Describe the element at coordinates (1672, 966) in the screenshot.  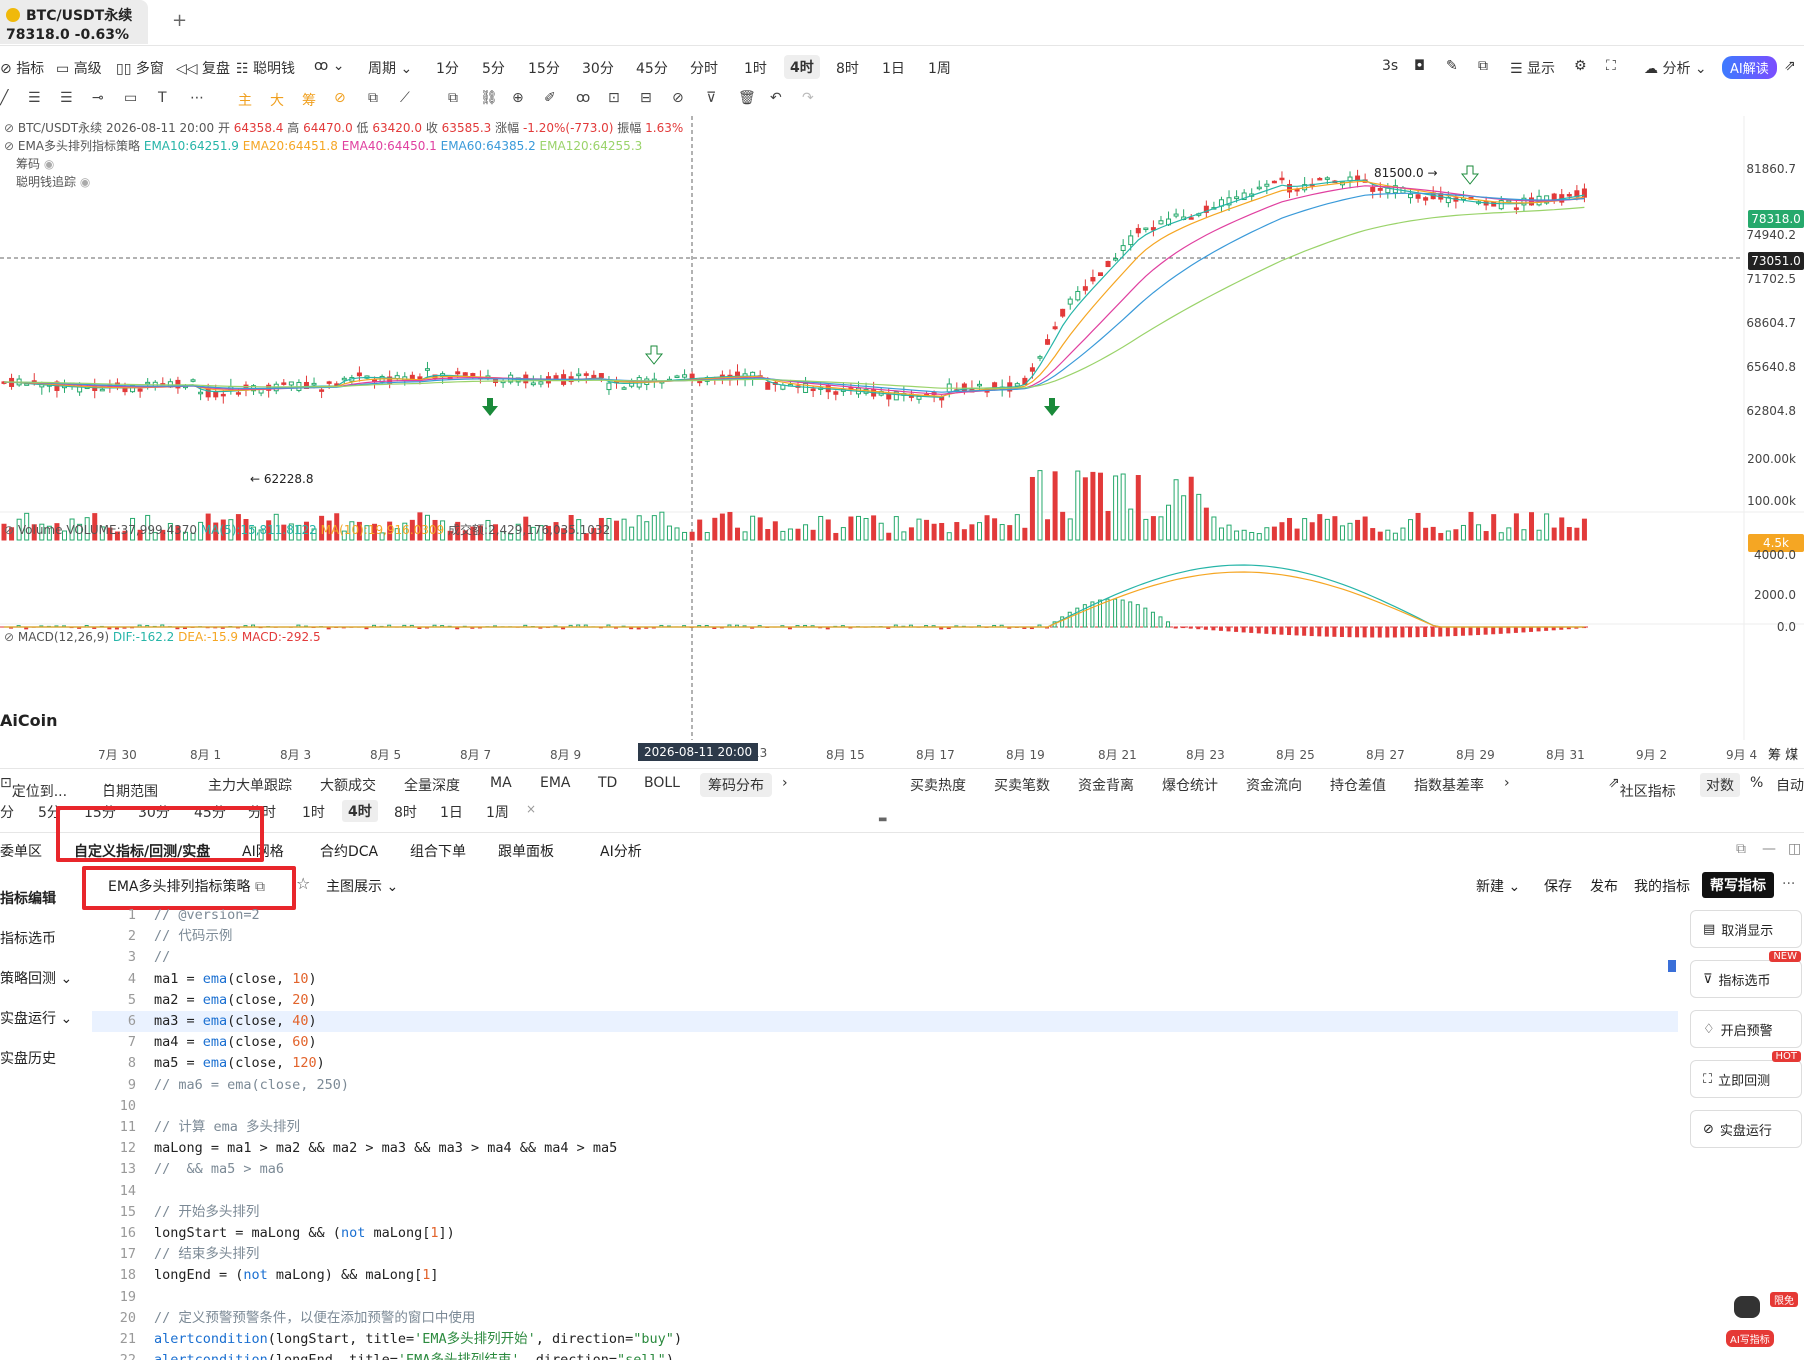
I see `scrollbar-marker` at that location.